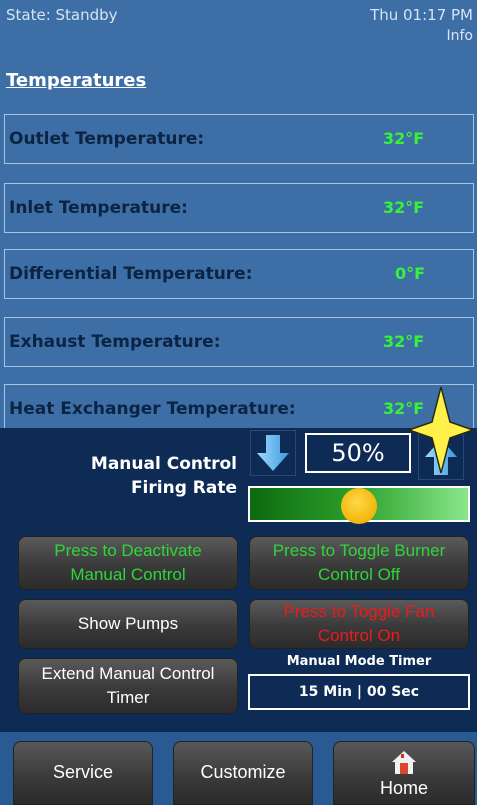 This screenshot has width=477, height=805. I want to click on temp-row-heat-exchanger: Heat Exchanger Temperature: 32°F, so click(239, 406).